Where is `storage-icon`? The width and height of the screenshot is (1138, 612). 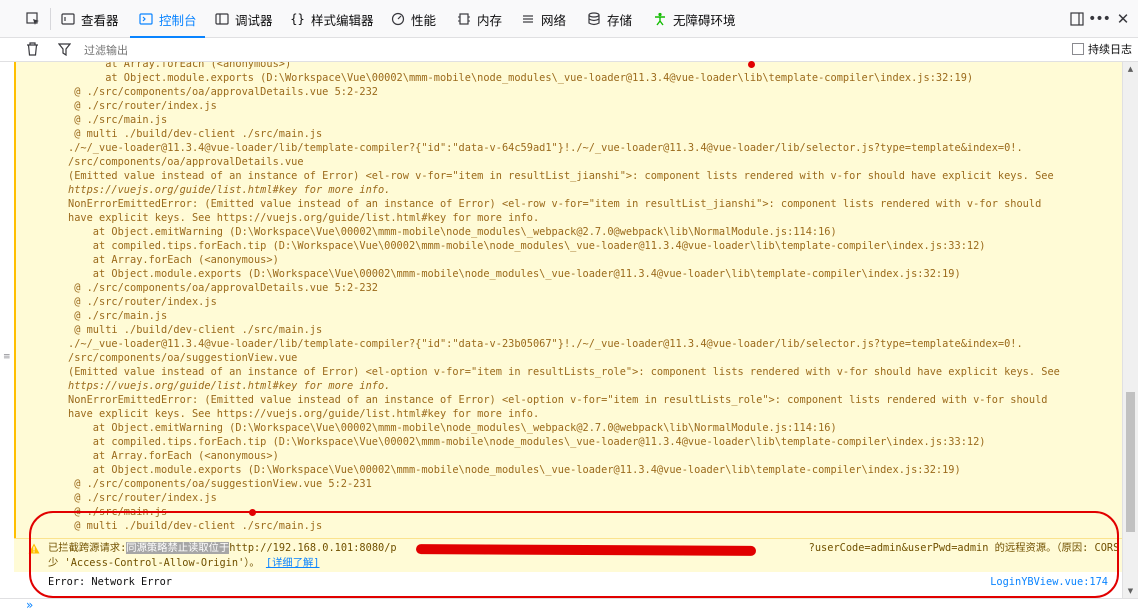
storage-icon is located at coordinates (593, 19).